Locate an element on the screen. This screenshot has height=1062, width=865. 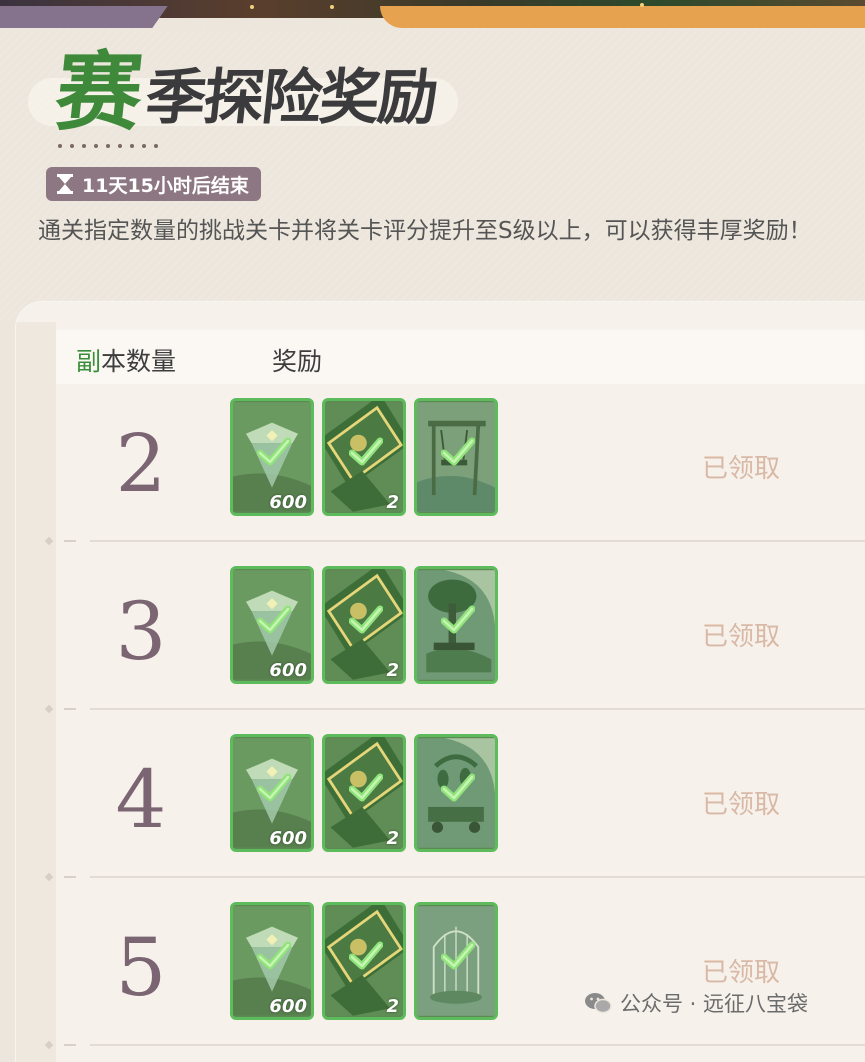
page-title-accent: 赛 is located at coordinates (99, 92).